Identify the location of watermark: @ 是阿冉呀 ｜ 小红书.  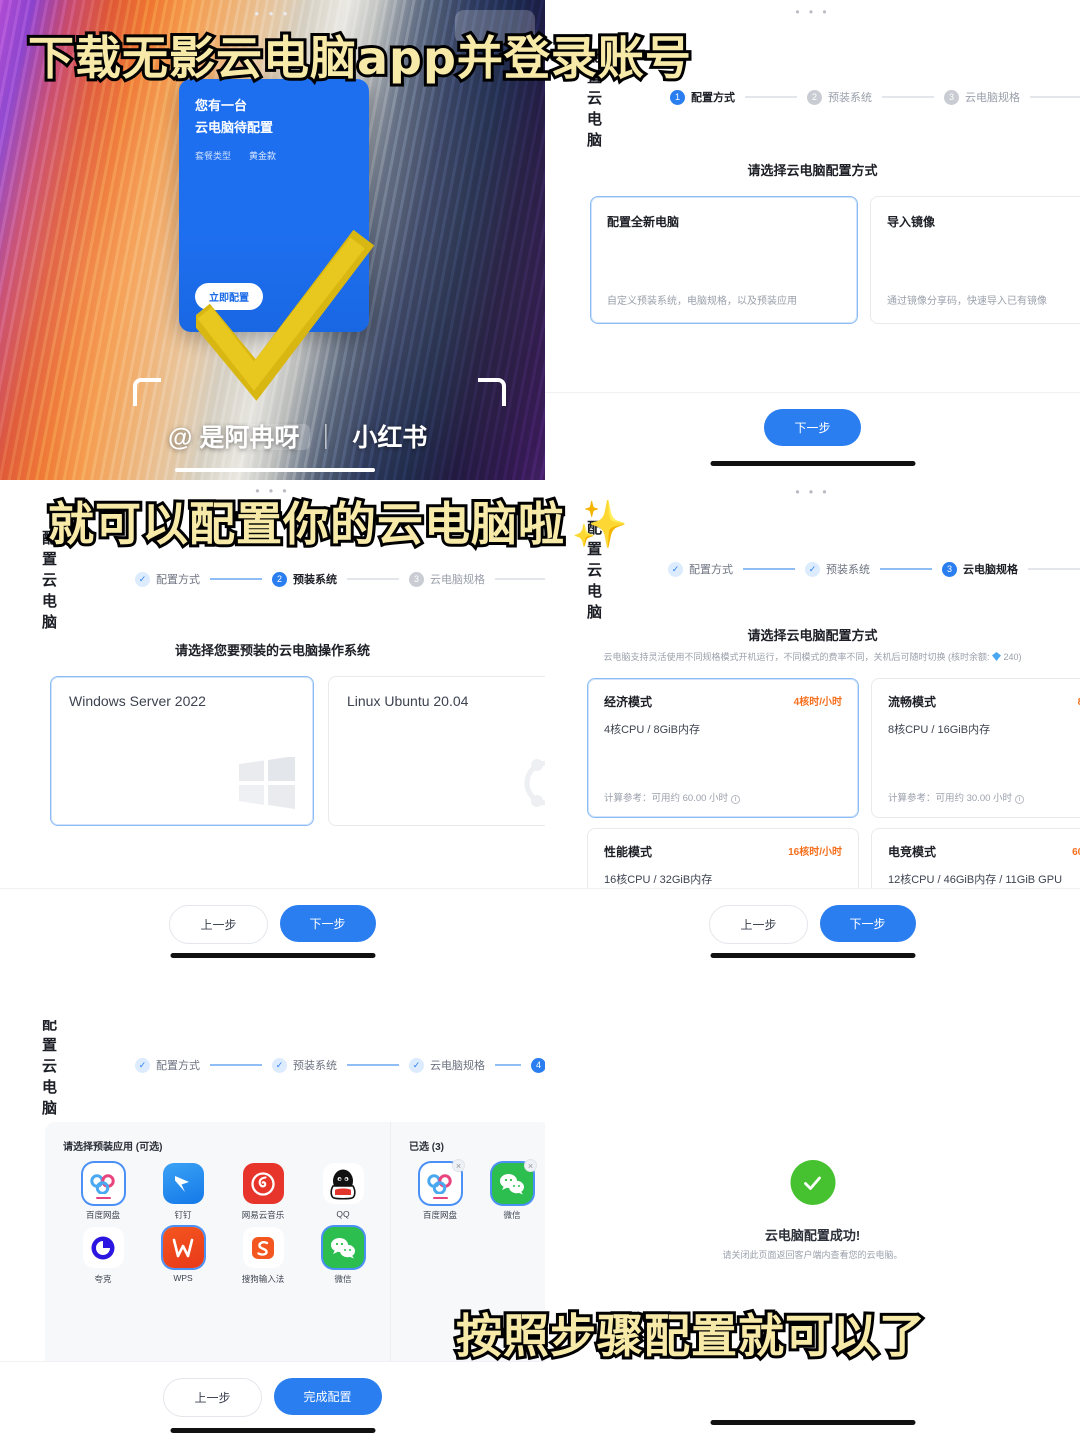
(297, 436).